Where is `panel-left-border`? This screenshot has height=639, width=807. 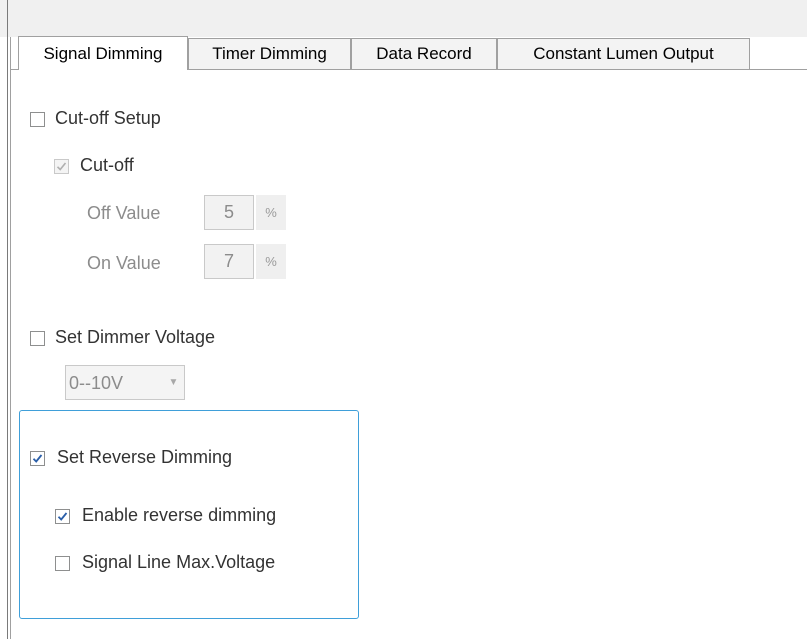 panel-left-border is located at coordinates (10, 338).